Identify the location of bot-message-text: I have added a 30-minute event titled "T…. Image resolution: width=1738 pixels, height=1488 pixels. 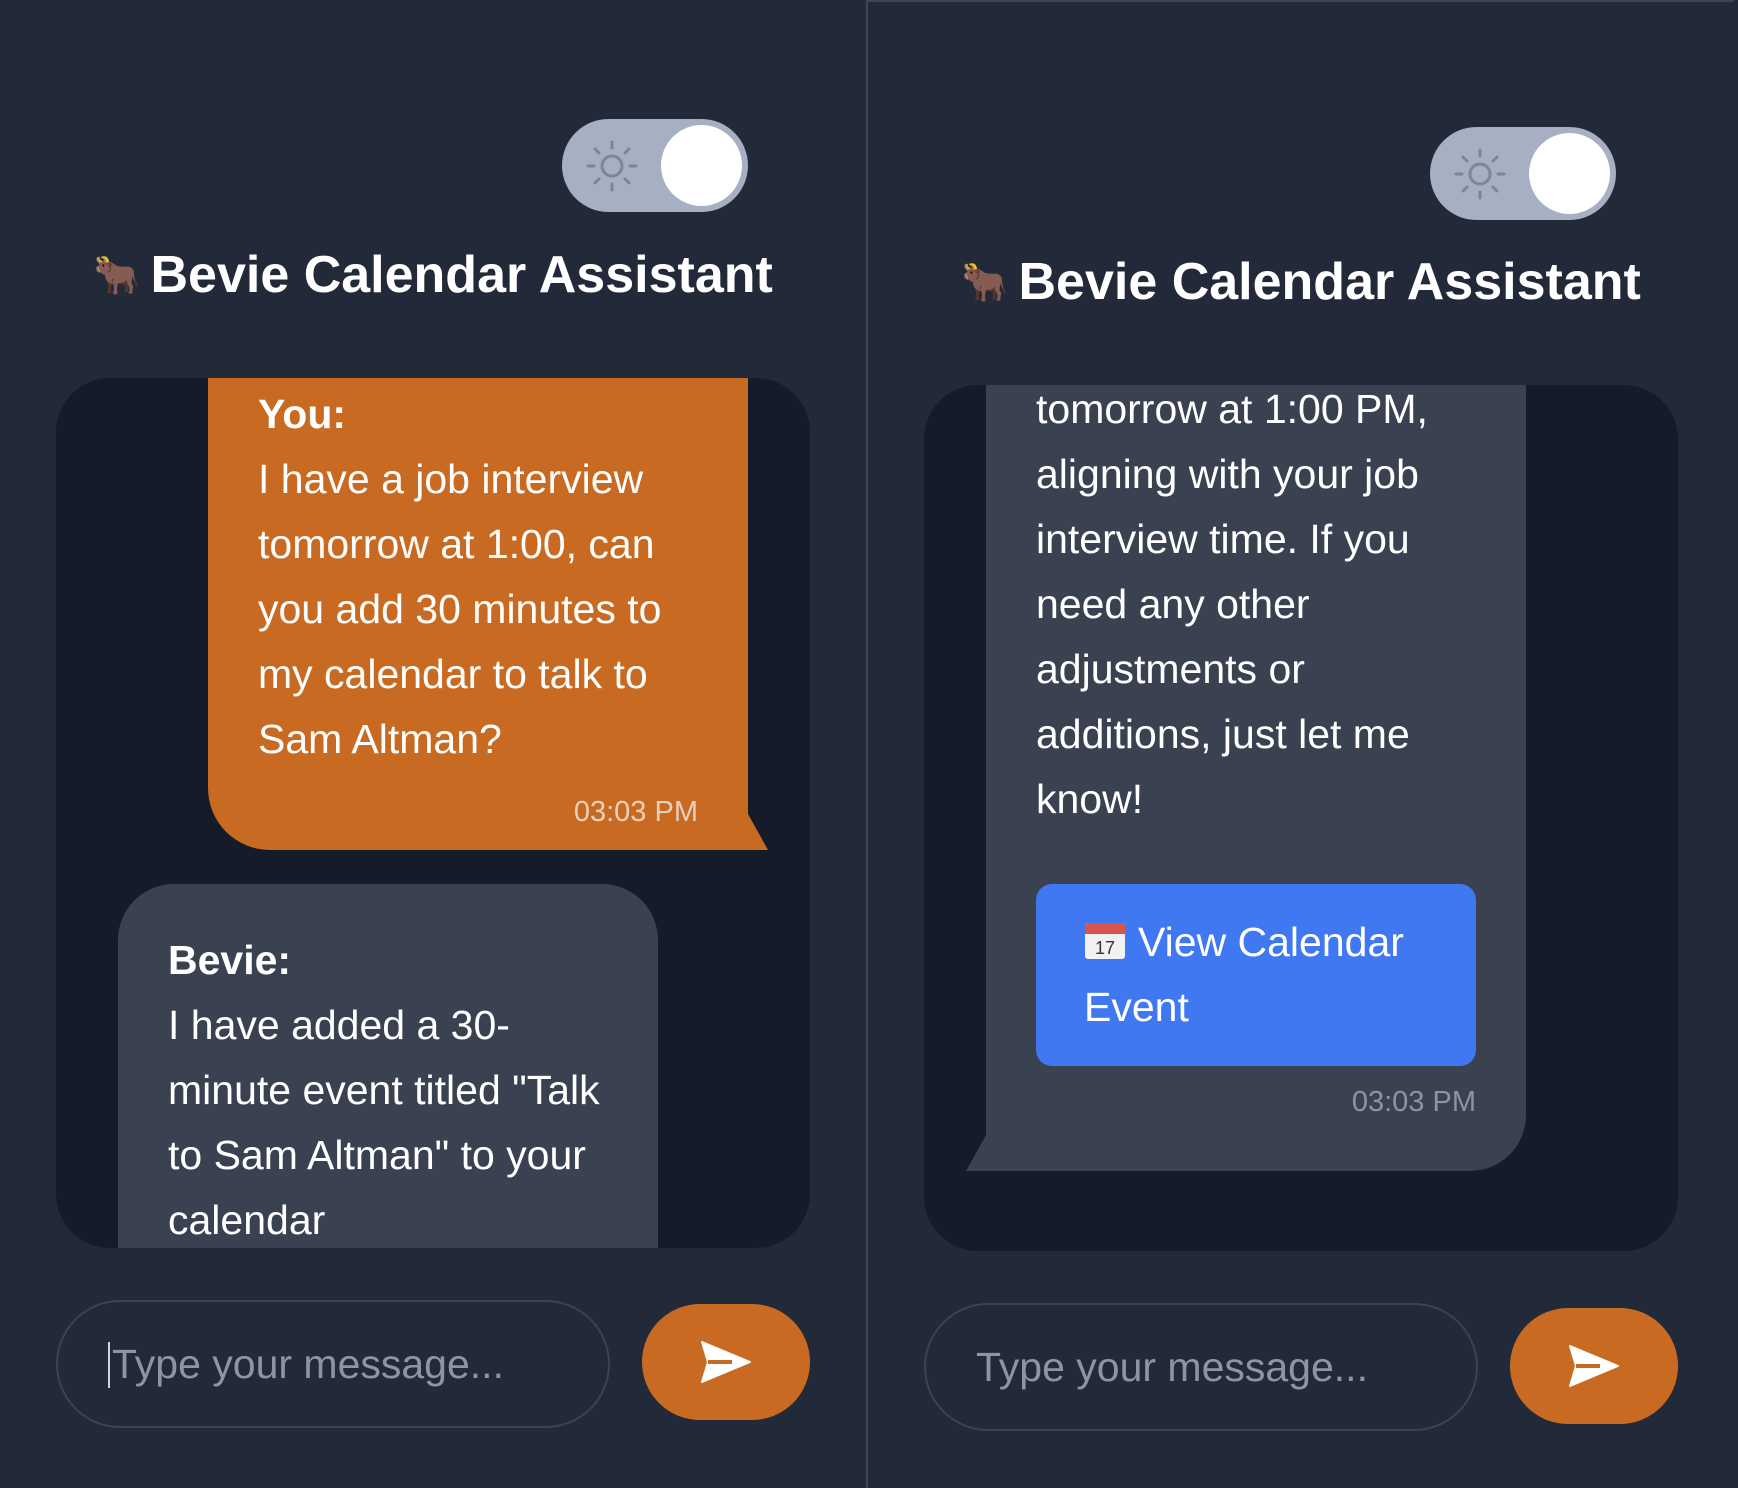
(384, 1122).